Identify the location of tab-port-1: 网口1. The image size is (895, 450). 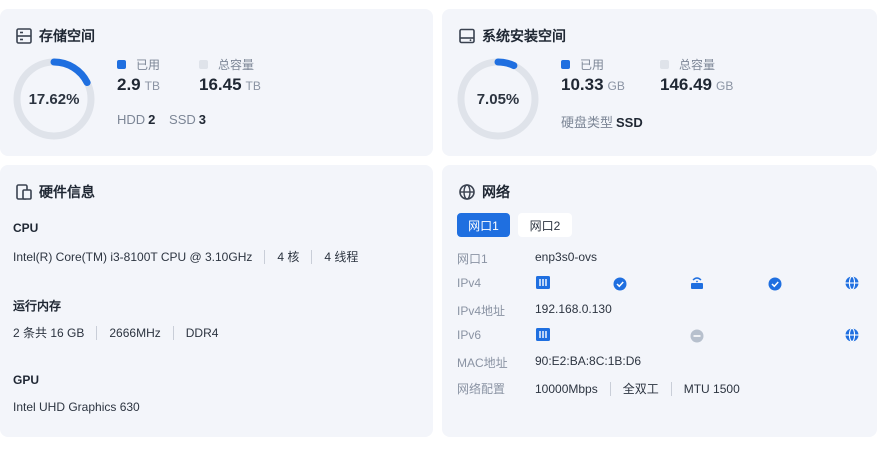
(483, 225).